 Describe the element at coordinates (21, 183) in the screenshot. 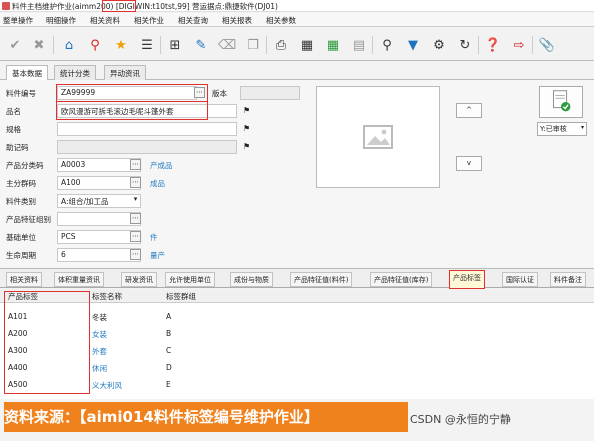

I see `group-label: 主分群码` at that location.